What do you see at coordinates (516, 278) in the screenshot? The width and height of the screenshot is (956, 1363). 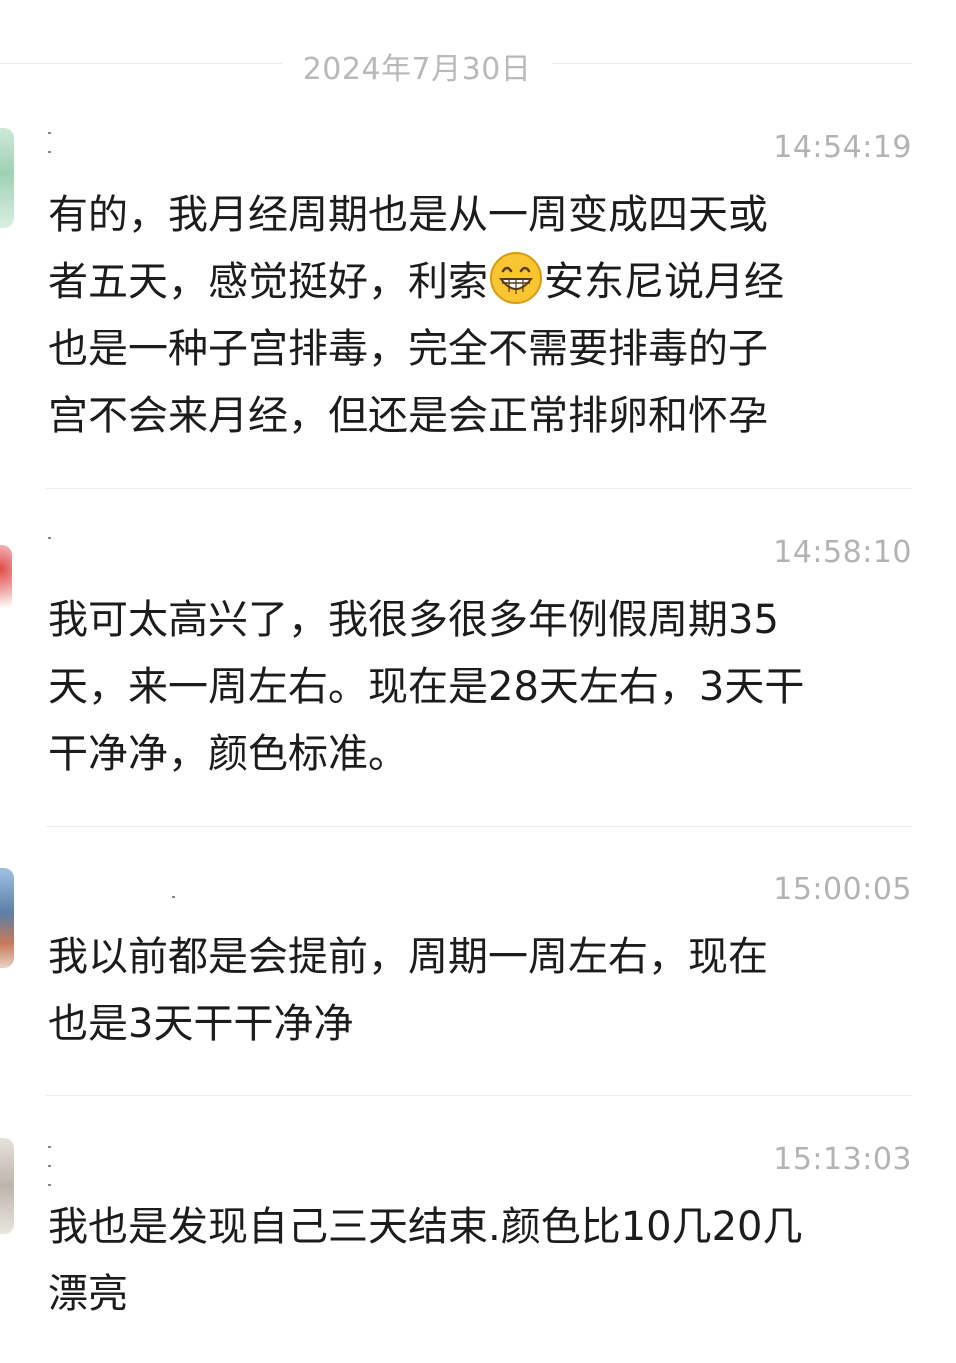 I see `grinning-face-emoji` at bounding box center [516, 278].